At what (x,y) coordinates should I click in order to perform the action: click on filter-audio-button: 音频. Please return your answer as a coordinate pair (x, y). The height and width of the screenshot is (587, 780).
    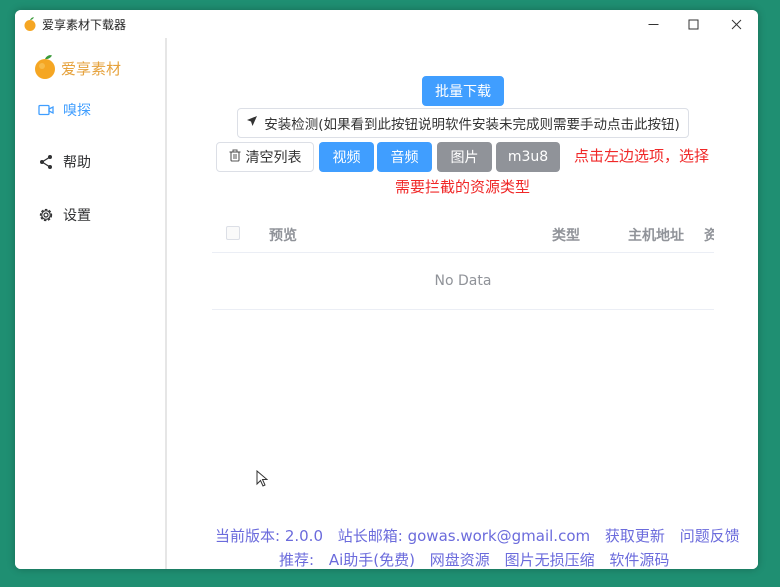
    Looking at the image, I should click on (404, 157).